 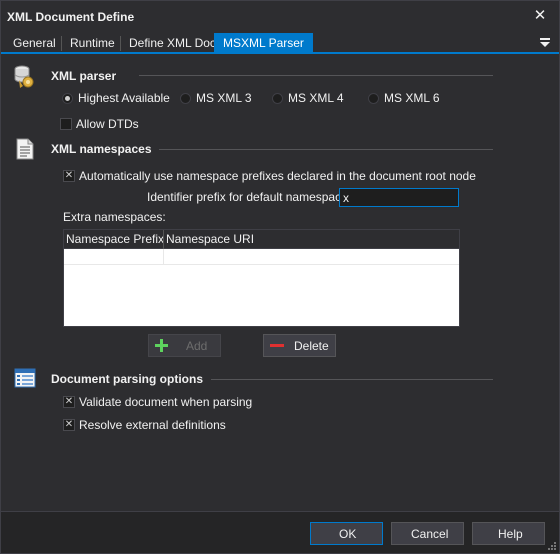 I want to click on help-button: Help, so click(x=508, y=533).